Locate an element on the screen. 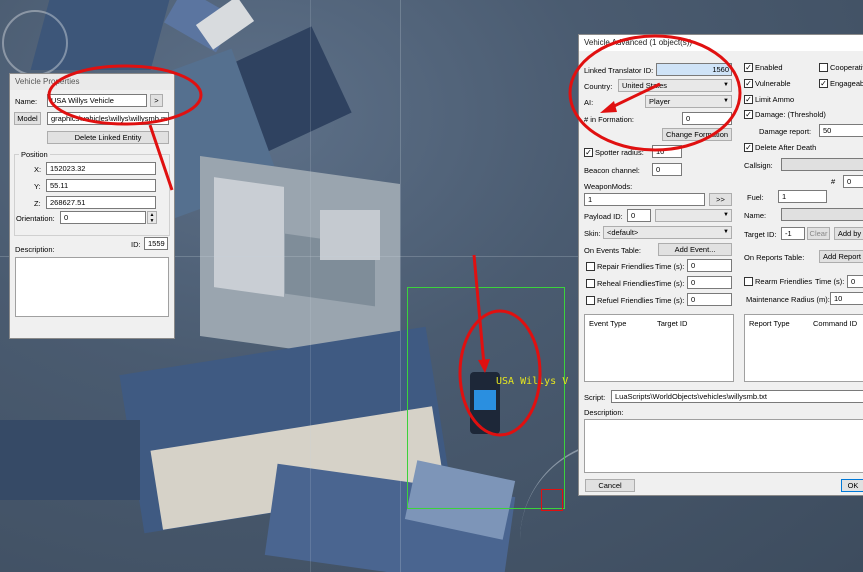 Image resolution: width=863 pixels, height=572 pixels. skin-select: <default> ▼ is located at coordinates (667, 232).